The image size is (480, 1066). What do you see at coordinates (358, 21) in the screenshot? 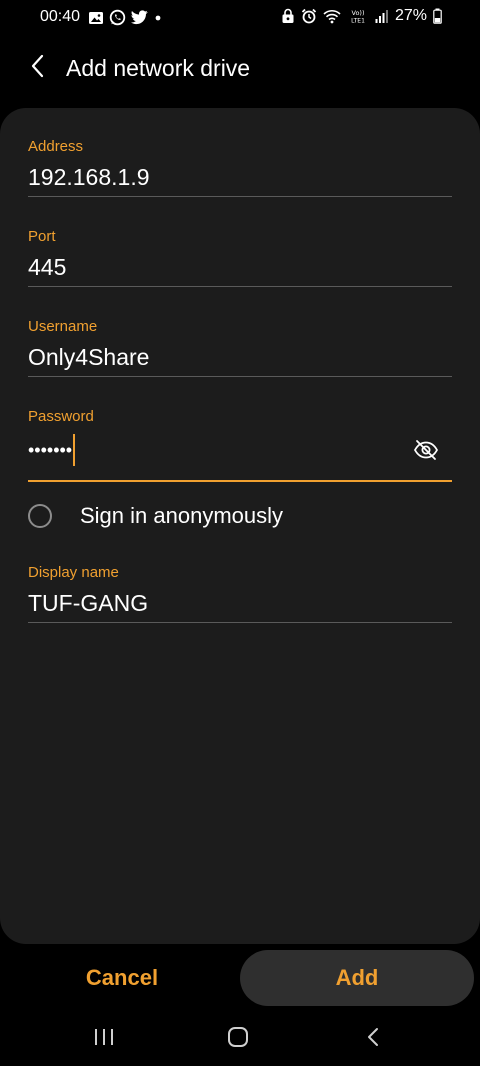
I see `svg-text: LTE1` at bounding box center [358, 21].